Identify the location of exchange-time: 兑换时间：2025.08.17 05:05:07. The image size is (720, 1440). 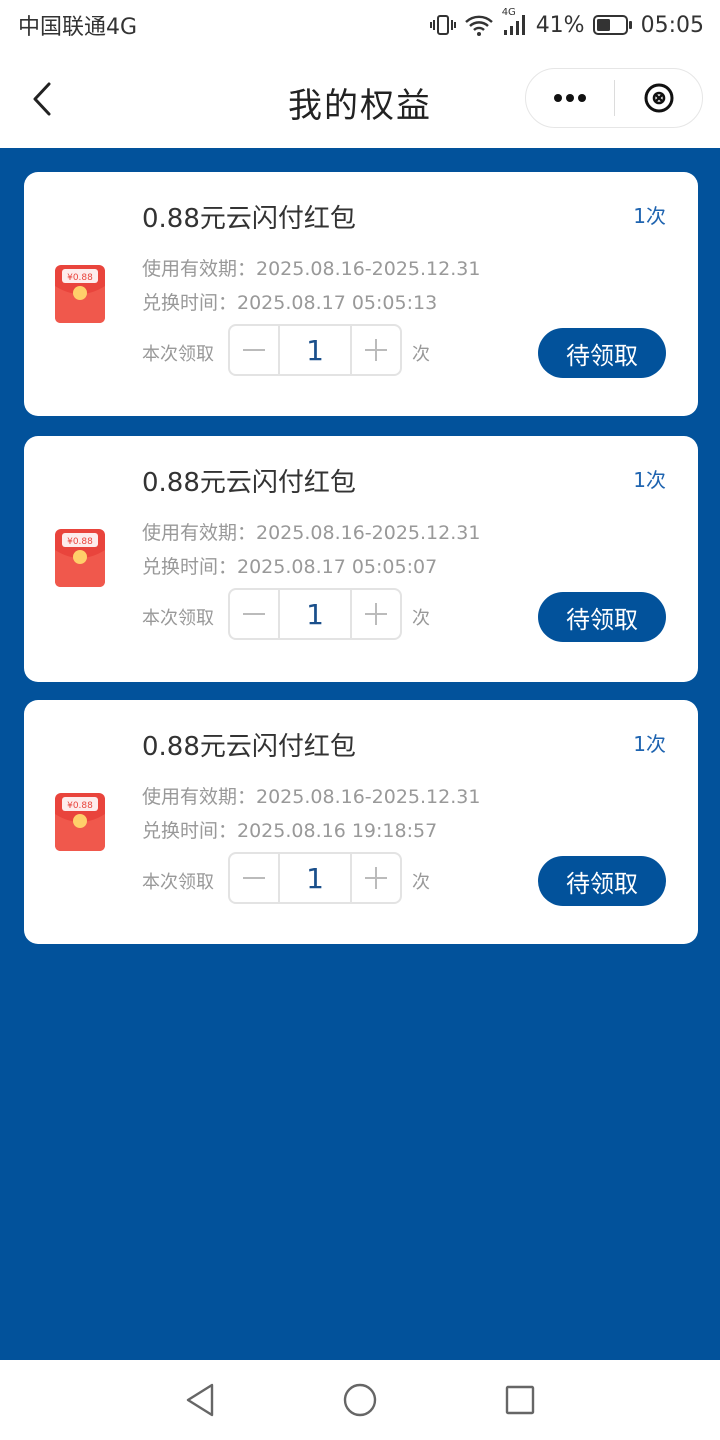
(290, 567).